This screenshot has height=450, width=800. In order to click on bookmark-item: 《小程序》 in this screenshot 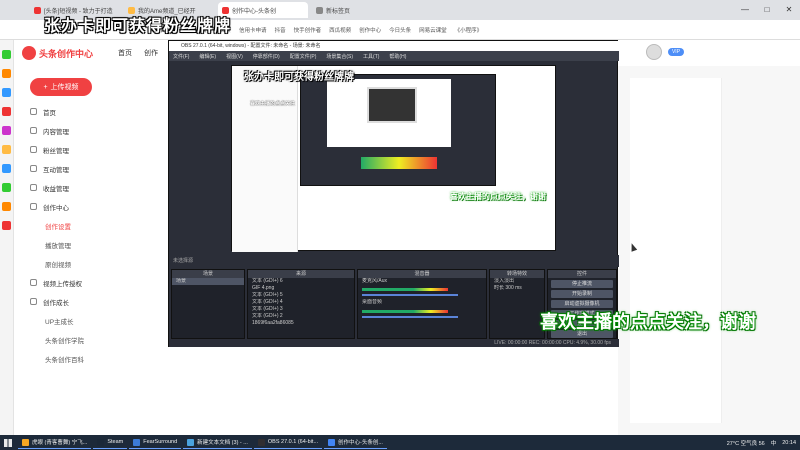, I will do `click(469, 30)`.